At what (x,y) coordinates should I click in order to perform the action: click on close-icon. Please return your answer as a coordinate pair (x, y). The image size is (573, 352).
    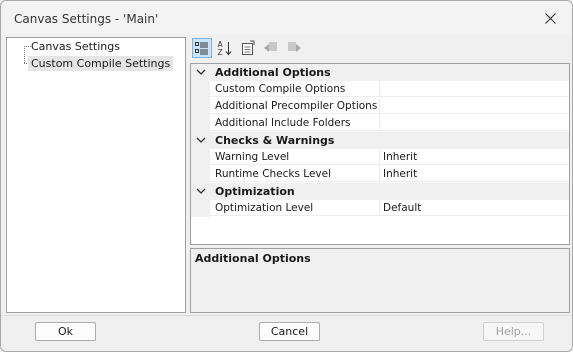
    Looking at the image, I should click on (550, 18).